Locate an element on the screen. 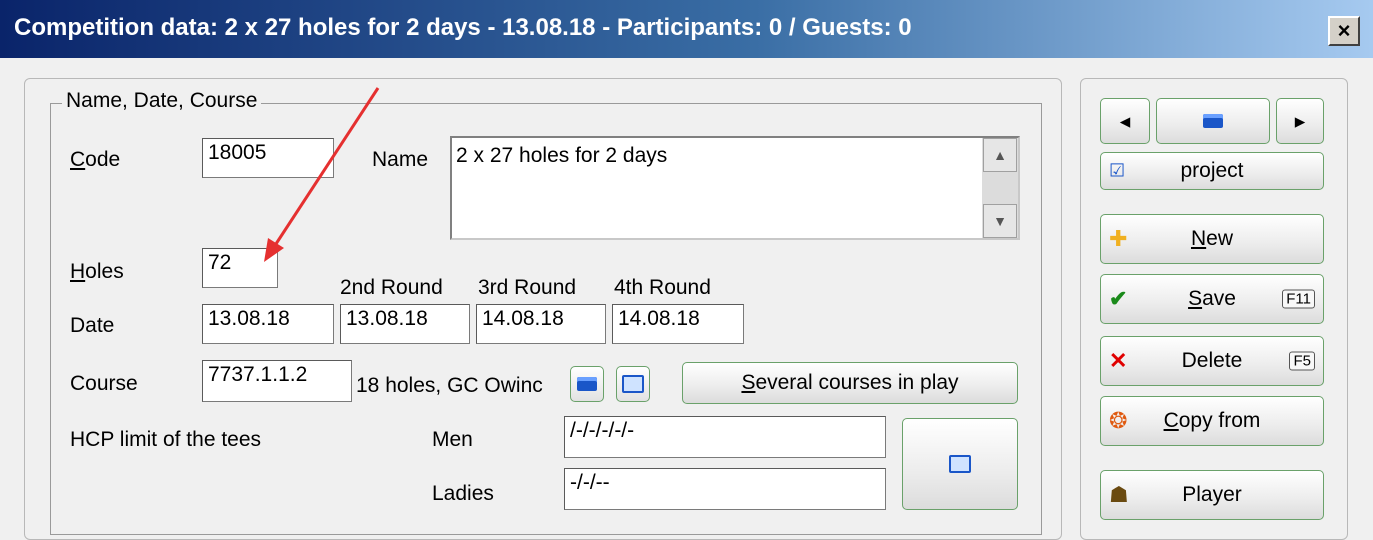  course-input: 7737.1.1.2 is located at coordinates (277, 381).